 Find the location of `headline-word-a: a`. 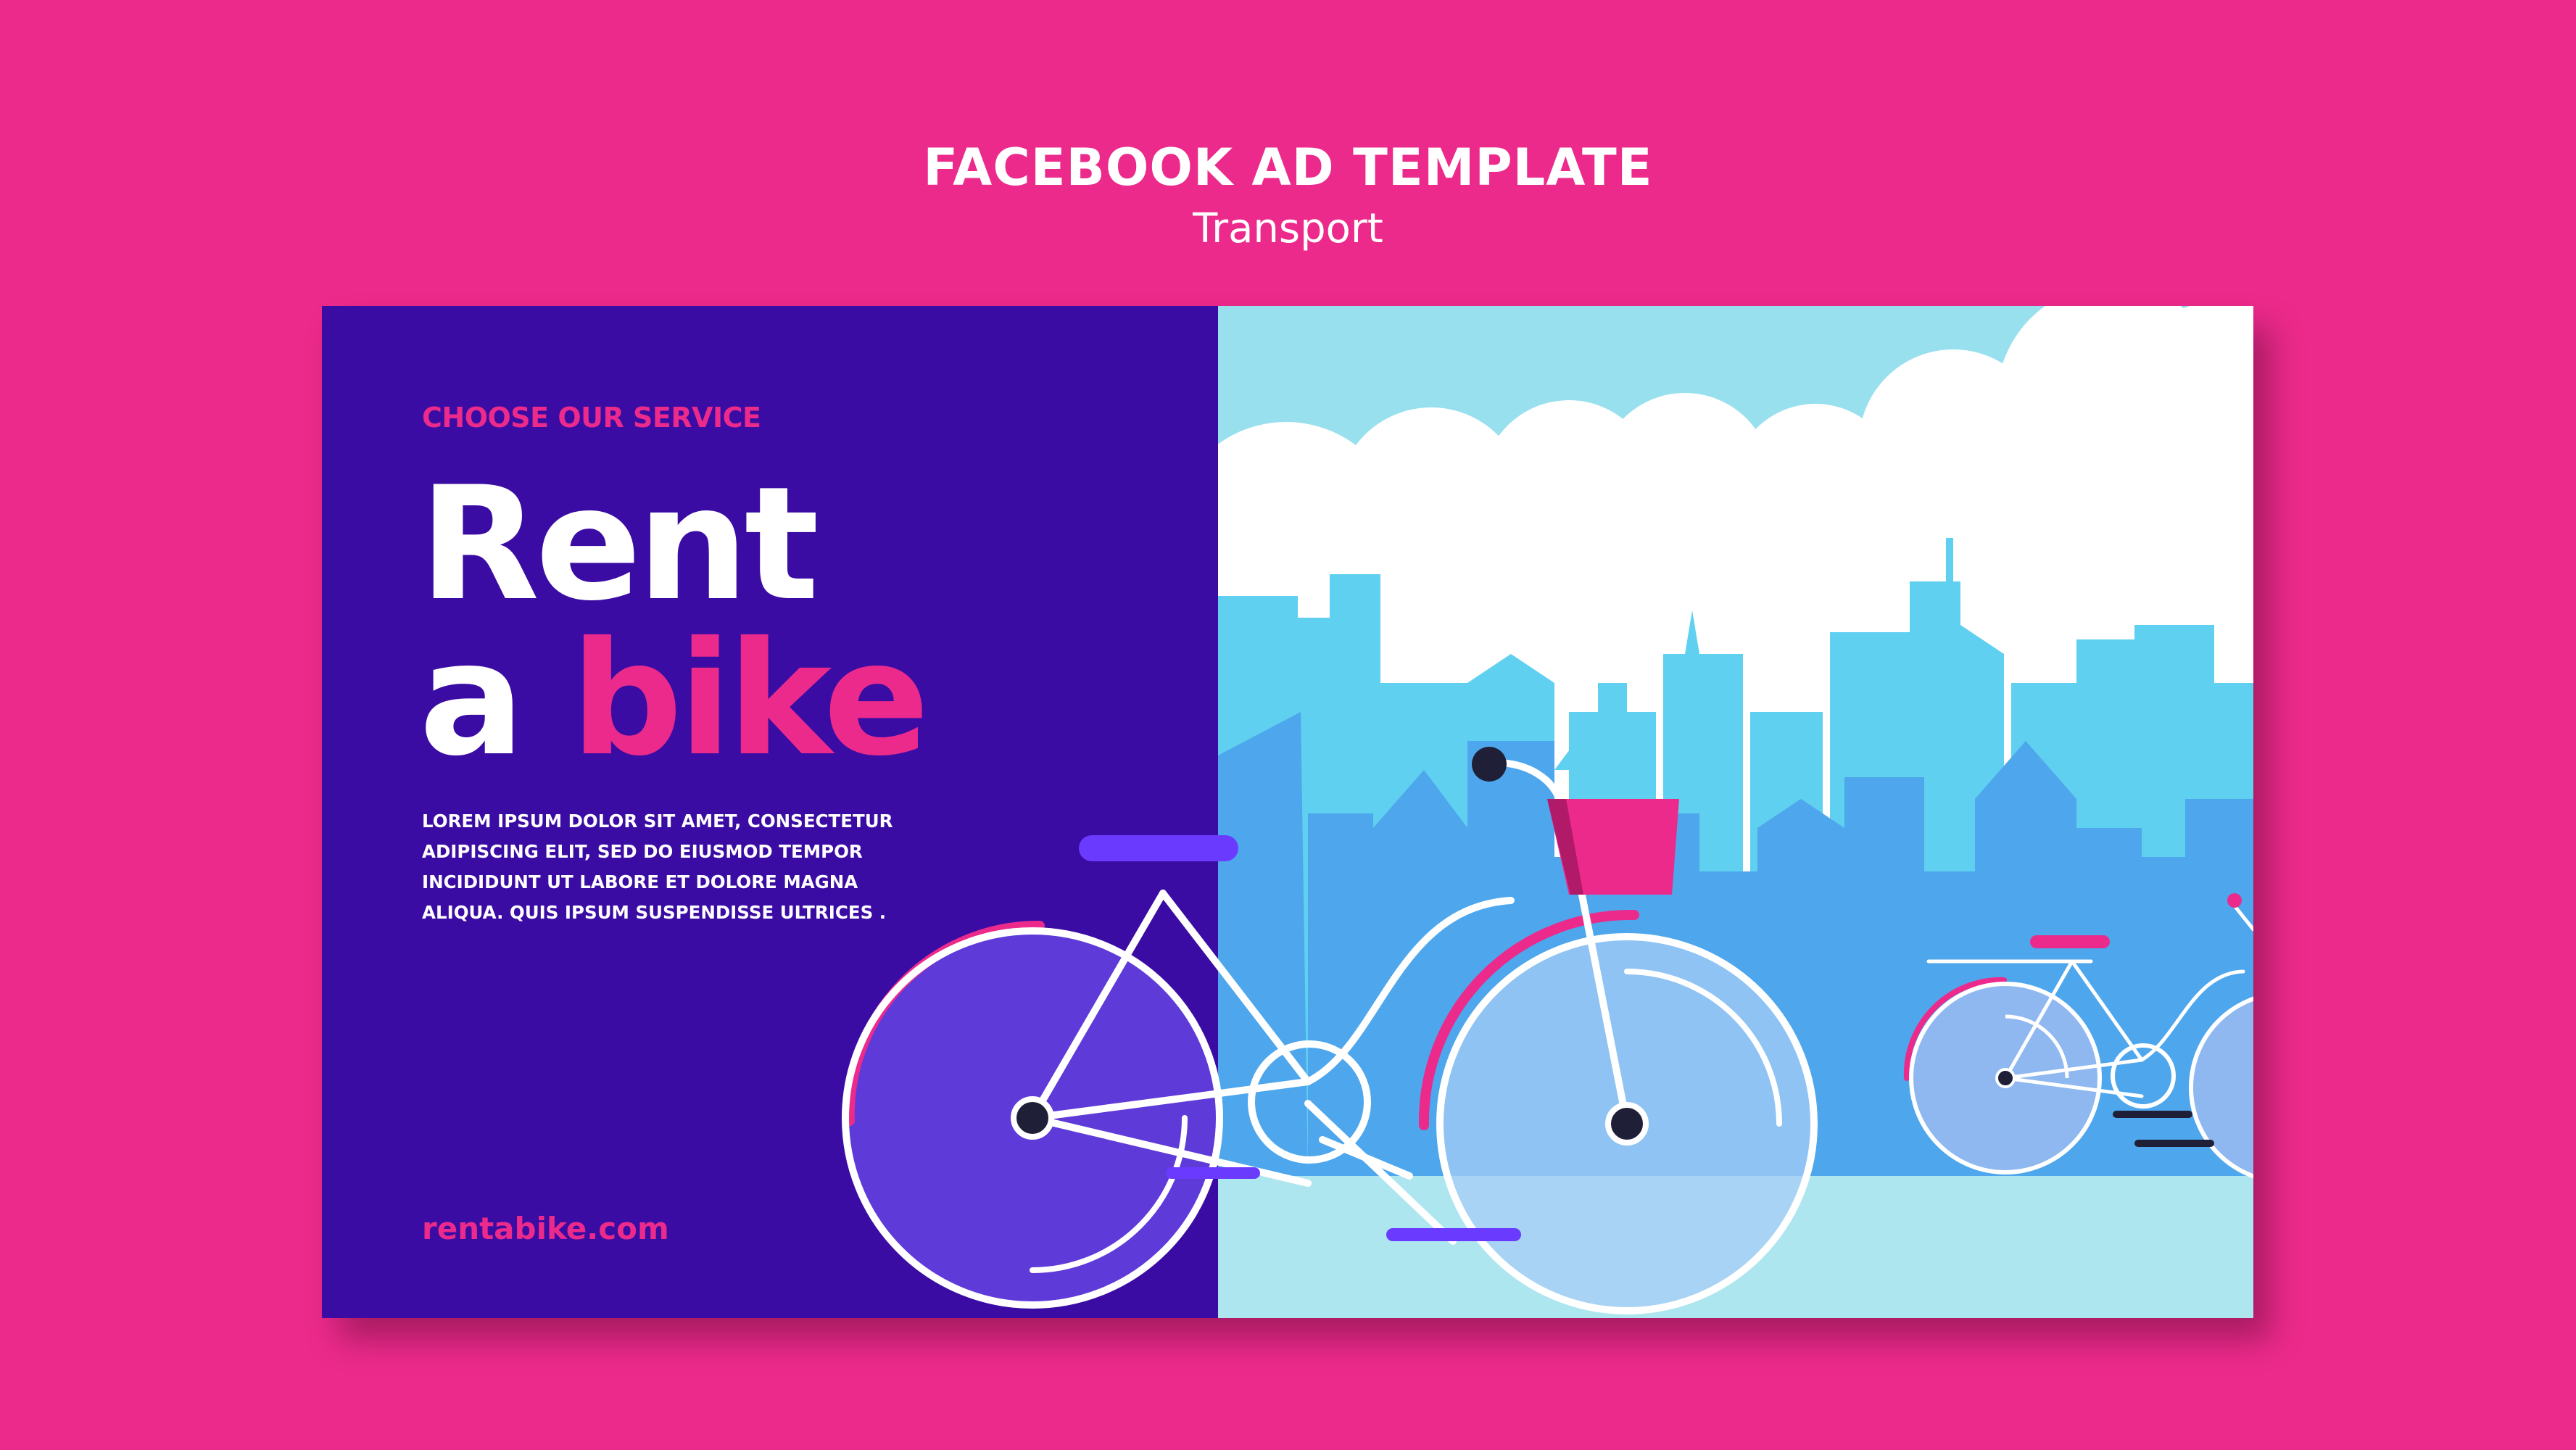

headline-word-a: a is located at coordinates (472, 699).